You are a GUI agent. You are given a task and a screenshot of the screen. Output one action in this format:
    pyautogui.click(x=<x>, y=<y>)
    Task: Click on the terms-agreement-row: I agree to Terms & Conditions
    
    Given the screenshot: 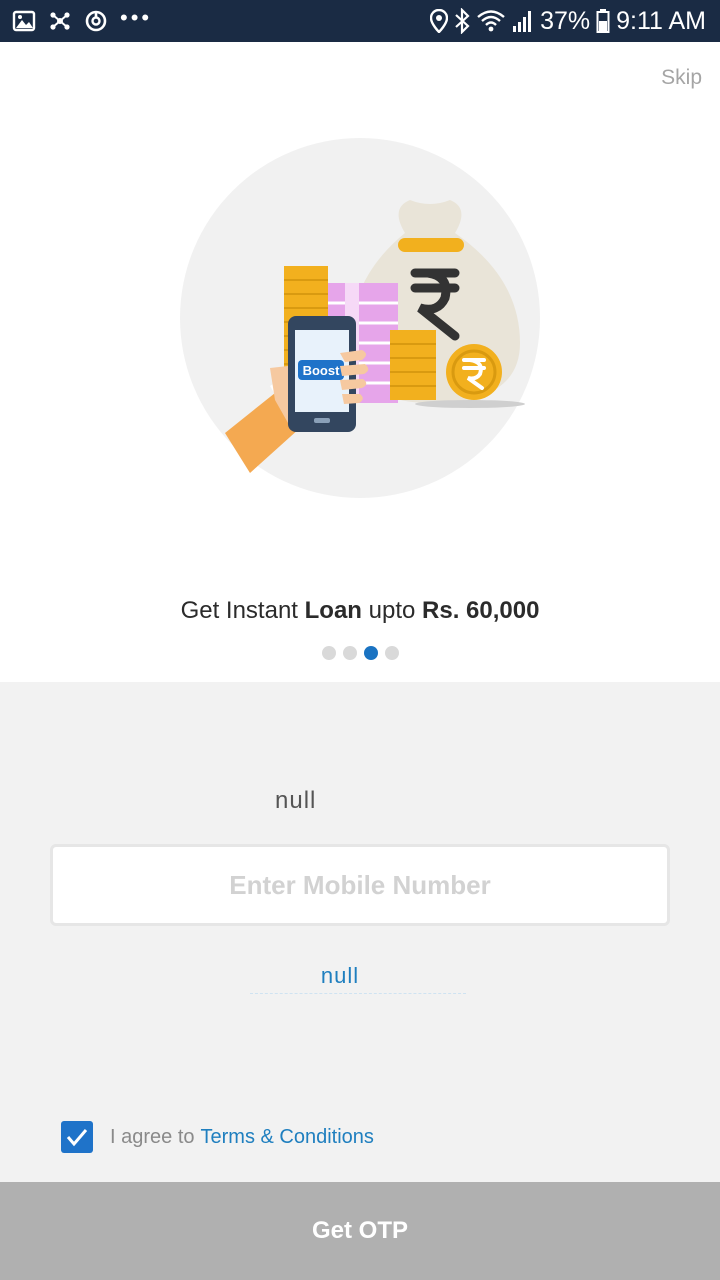 What is the action you would take?
    pyautogui.click(x=217, y=1137)
    